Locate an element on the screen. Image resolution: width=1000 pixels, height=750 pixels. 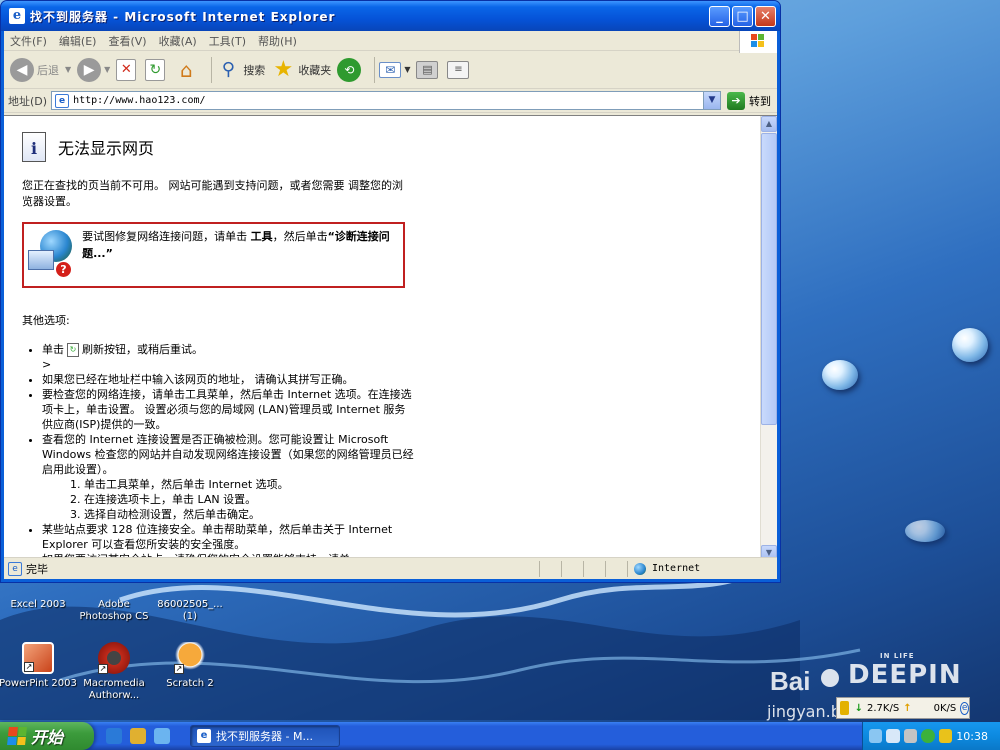
option-text: 单击 is located at coordinates (53, 349).